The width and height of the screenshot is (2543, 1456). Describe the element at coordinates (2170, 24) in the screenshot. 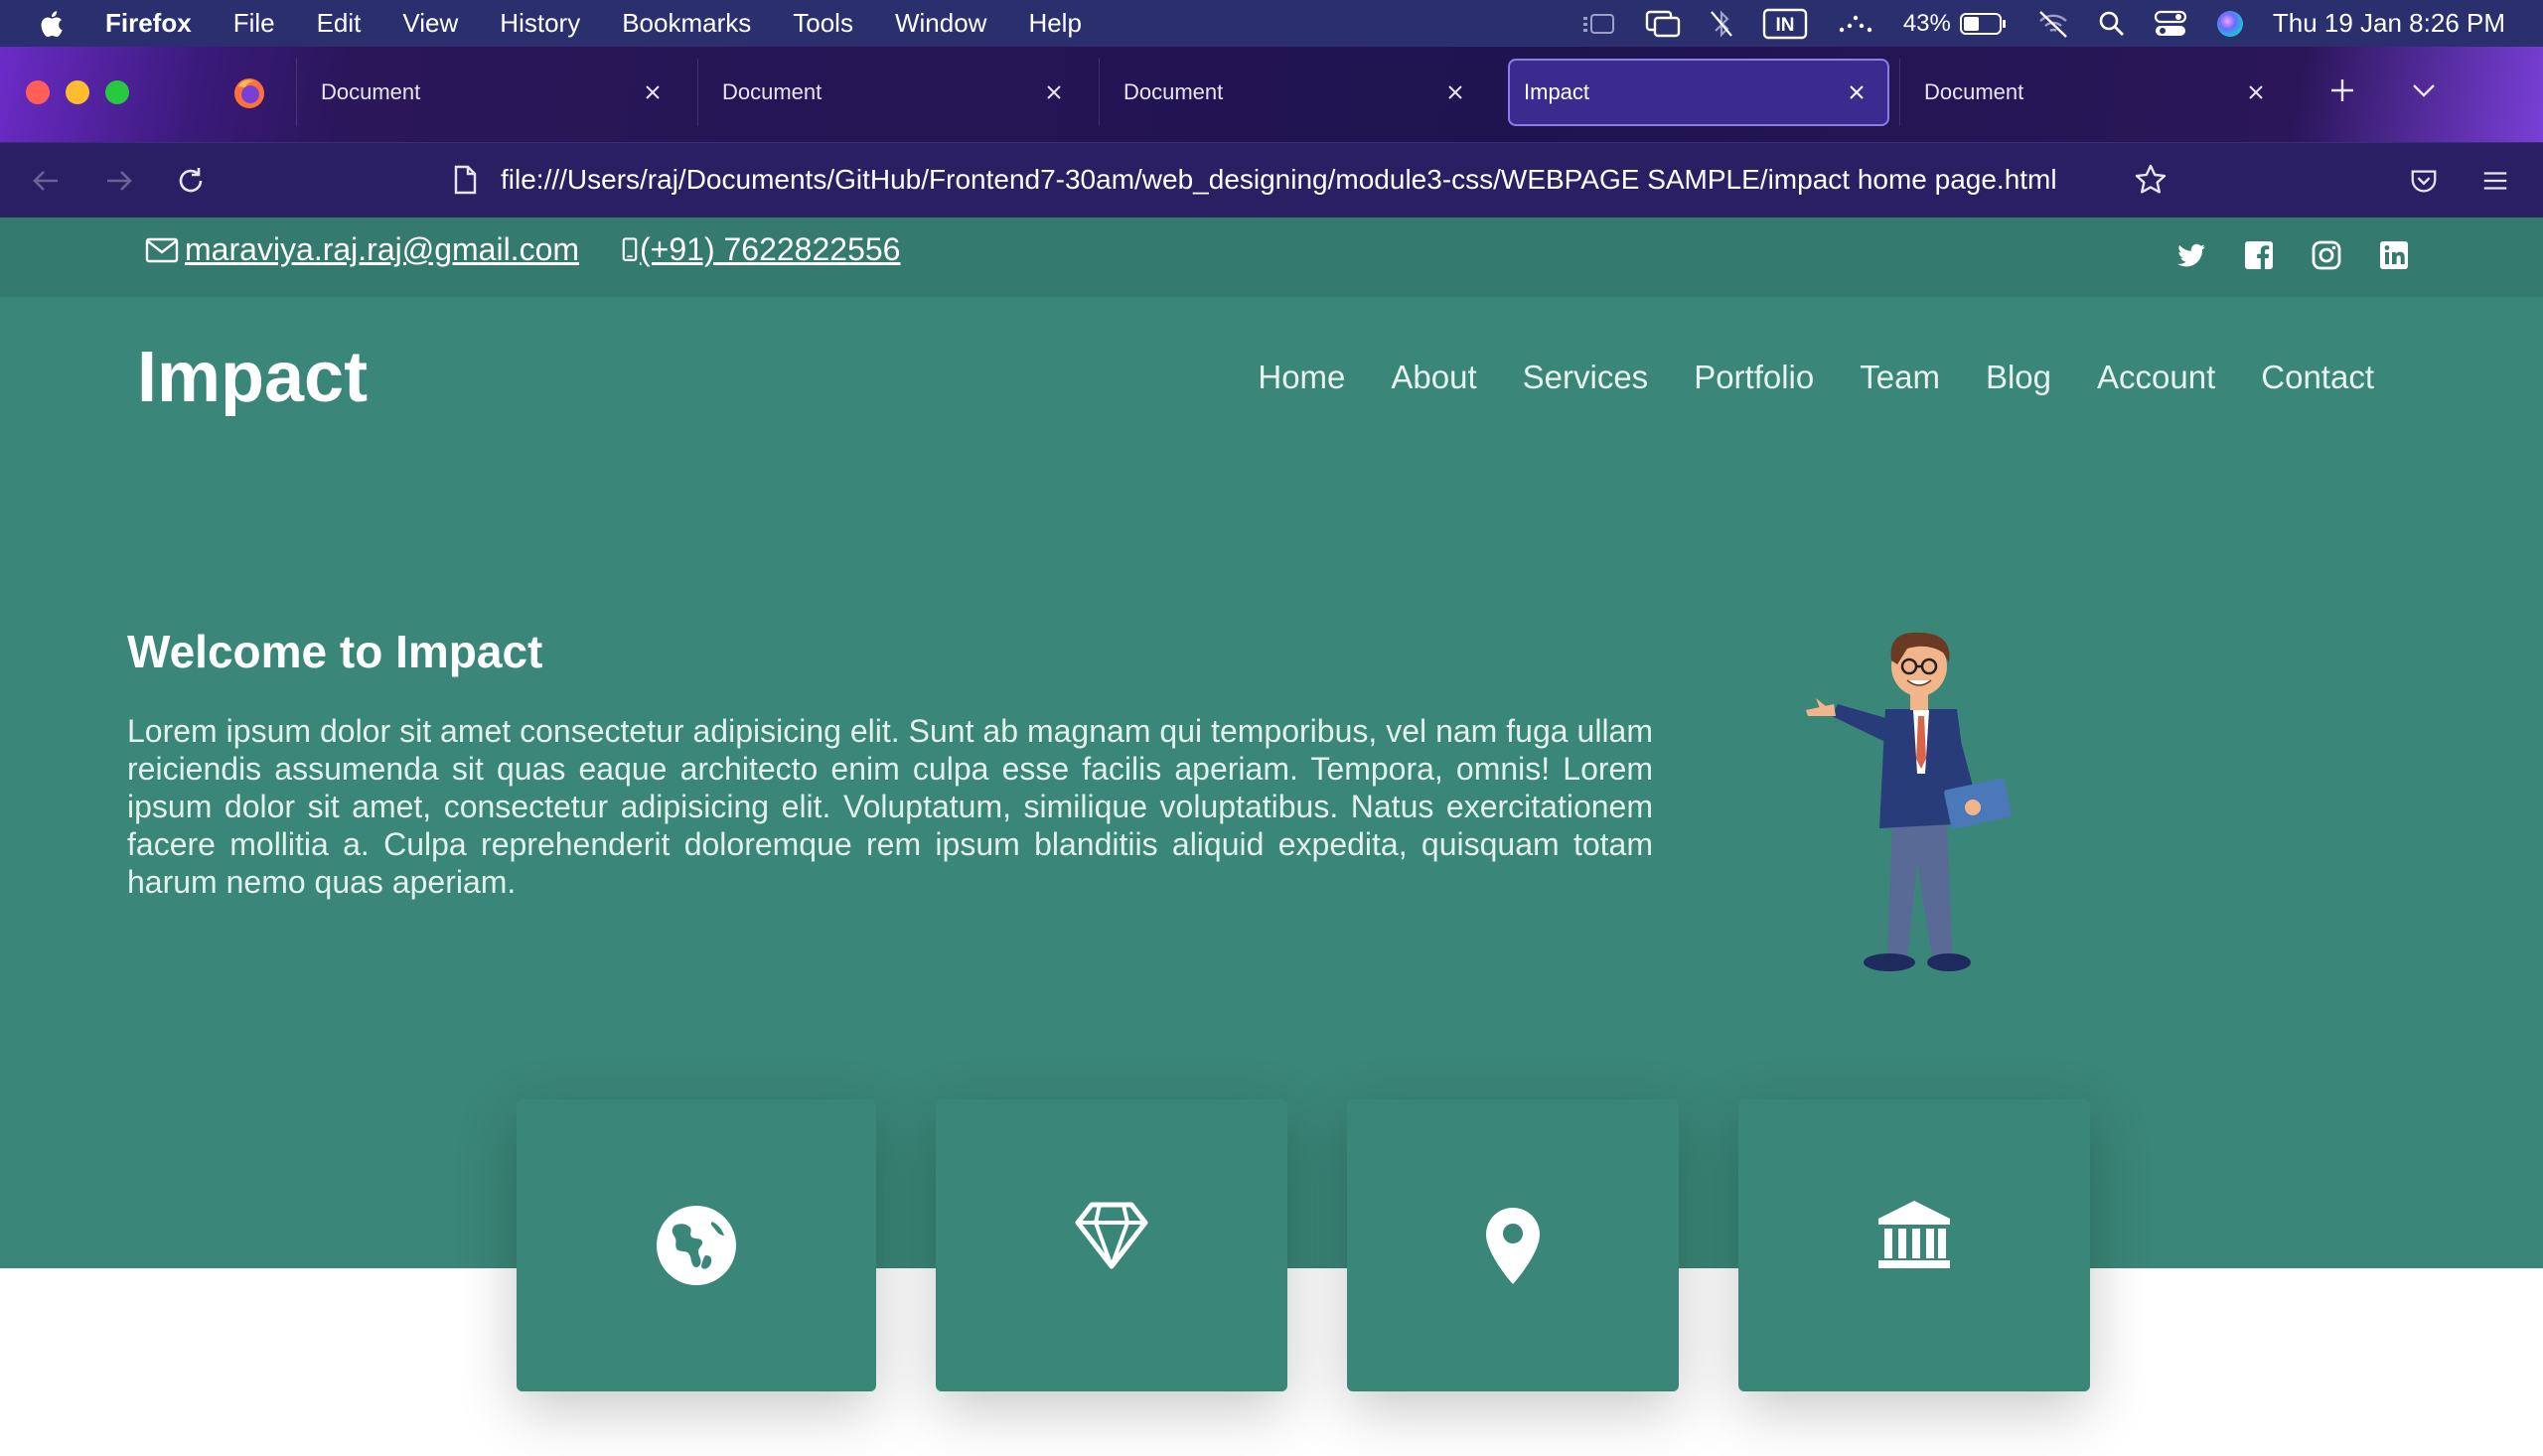

I see `control-center-icon` at that location.